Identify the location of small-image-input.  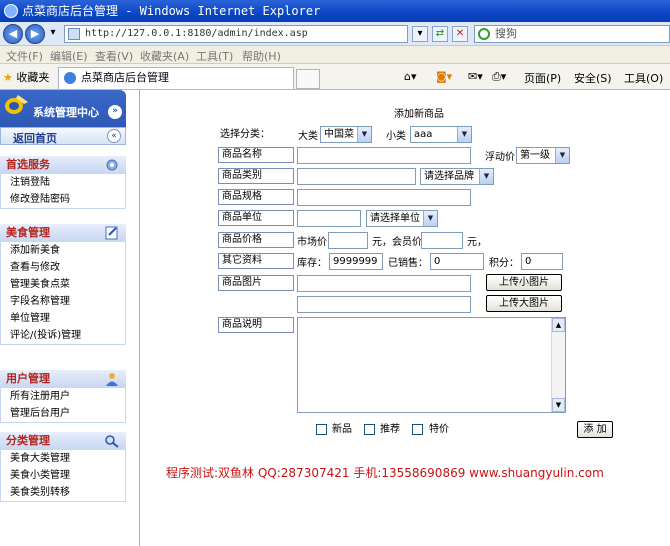
(384, 283).